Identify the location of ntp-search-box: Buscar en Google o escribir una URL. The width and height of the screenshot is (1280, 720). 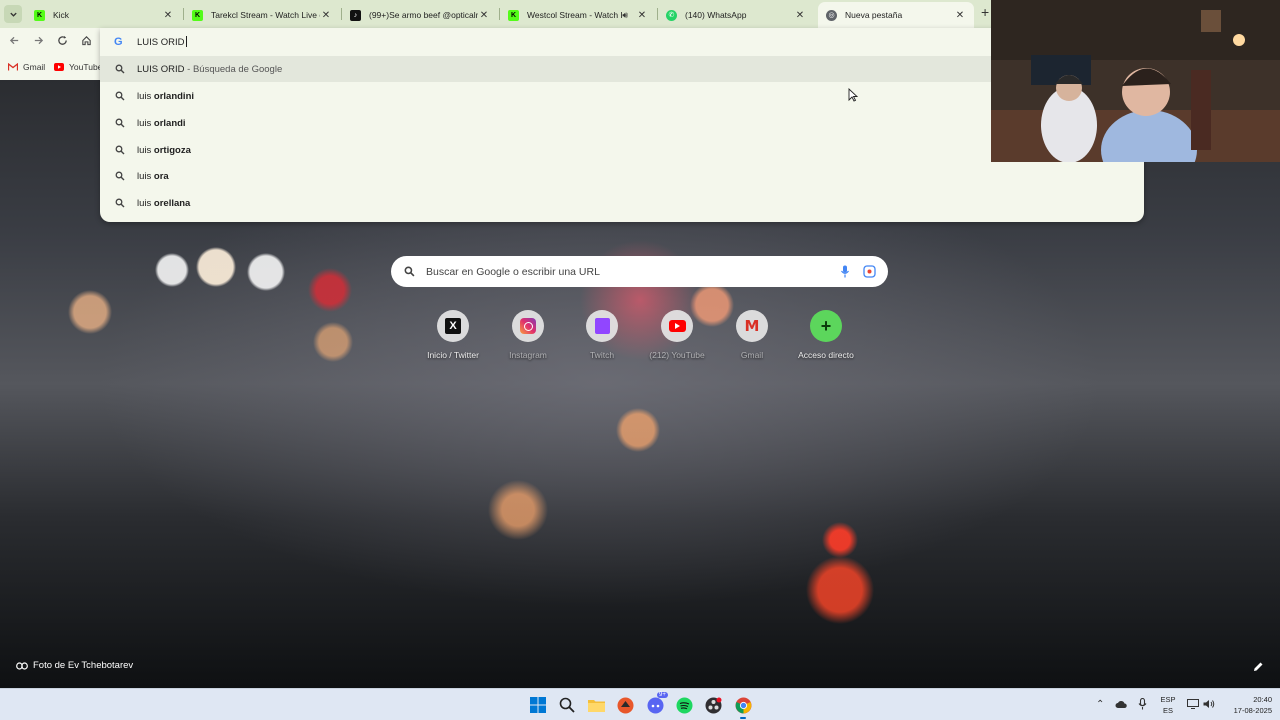
(639, 271).